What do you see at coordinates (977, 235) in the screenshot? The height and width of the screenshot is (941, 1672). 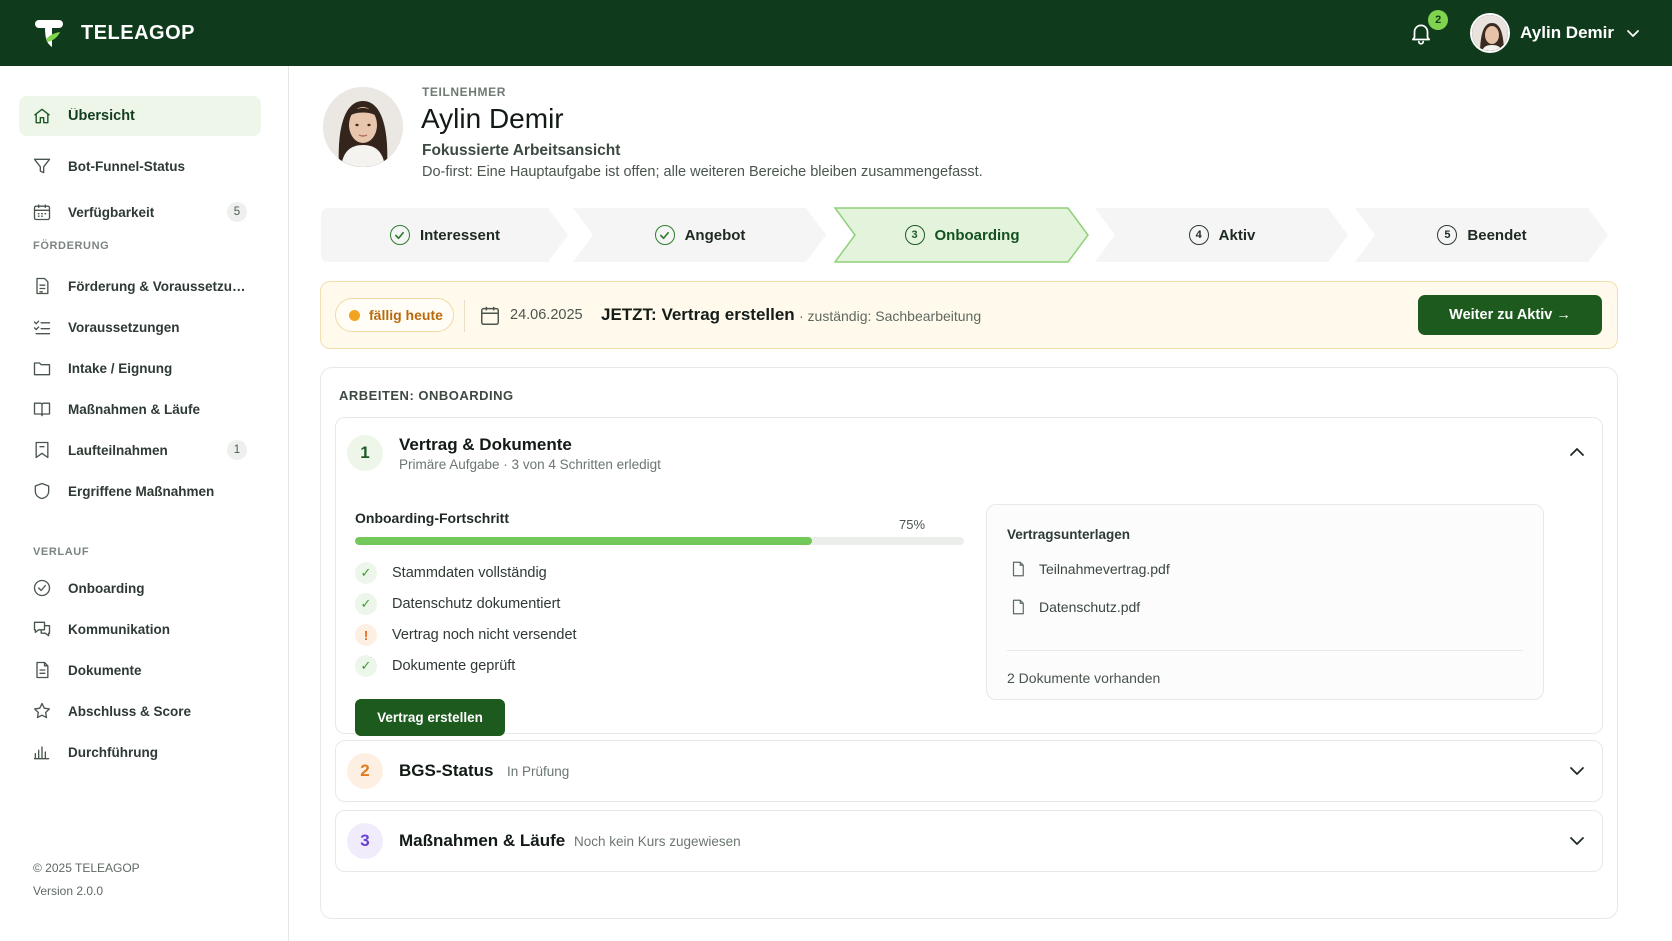 I see `step-label: Onboarding` at bounding box center [977, 235].